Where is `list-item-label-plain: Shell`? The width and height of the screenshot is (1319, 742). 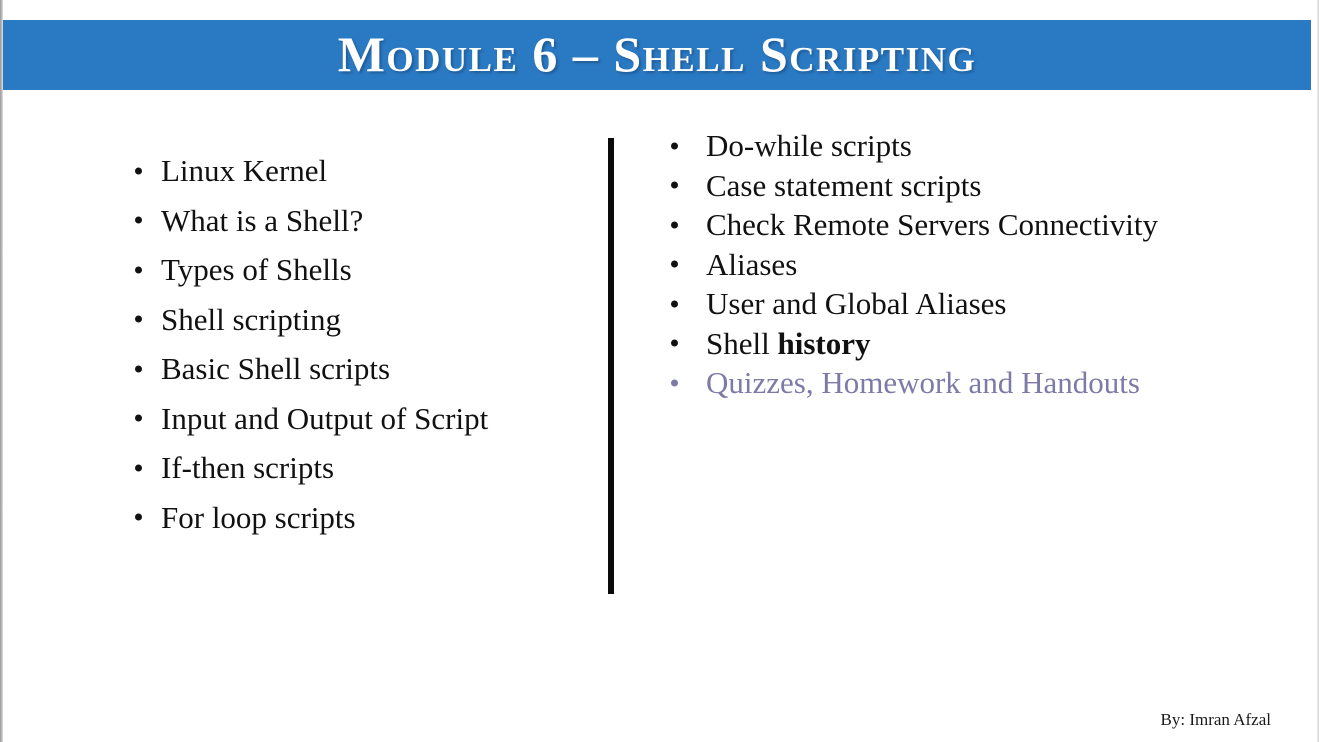
list-item-label-plain: Shell is located at coordinates (742, 343).